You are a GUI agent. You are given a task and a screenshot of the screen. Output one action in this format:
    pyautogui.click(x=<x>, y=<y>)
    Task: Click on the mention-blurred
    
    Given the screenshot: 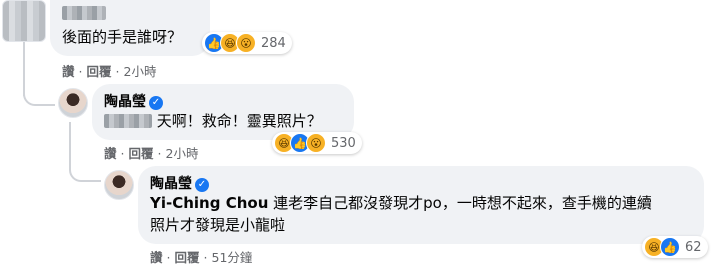 What is the action you would take?
    pyautogui.click(x=128, y=121)
    